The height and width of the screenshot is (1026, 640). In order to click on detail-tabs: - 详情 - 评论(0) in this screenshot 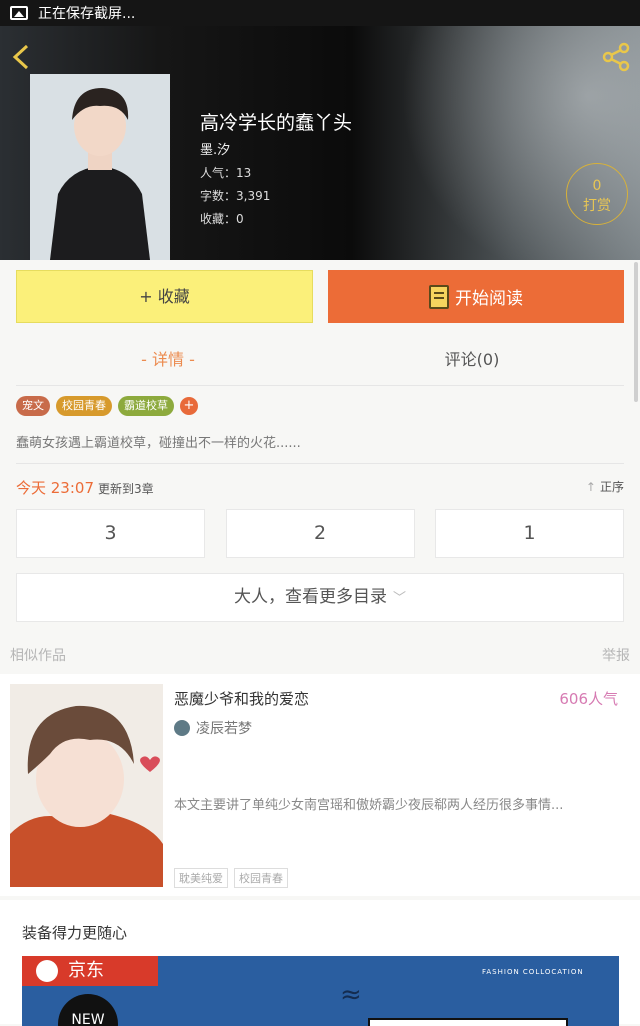, I will do `click(320, 361)`.